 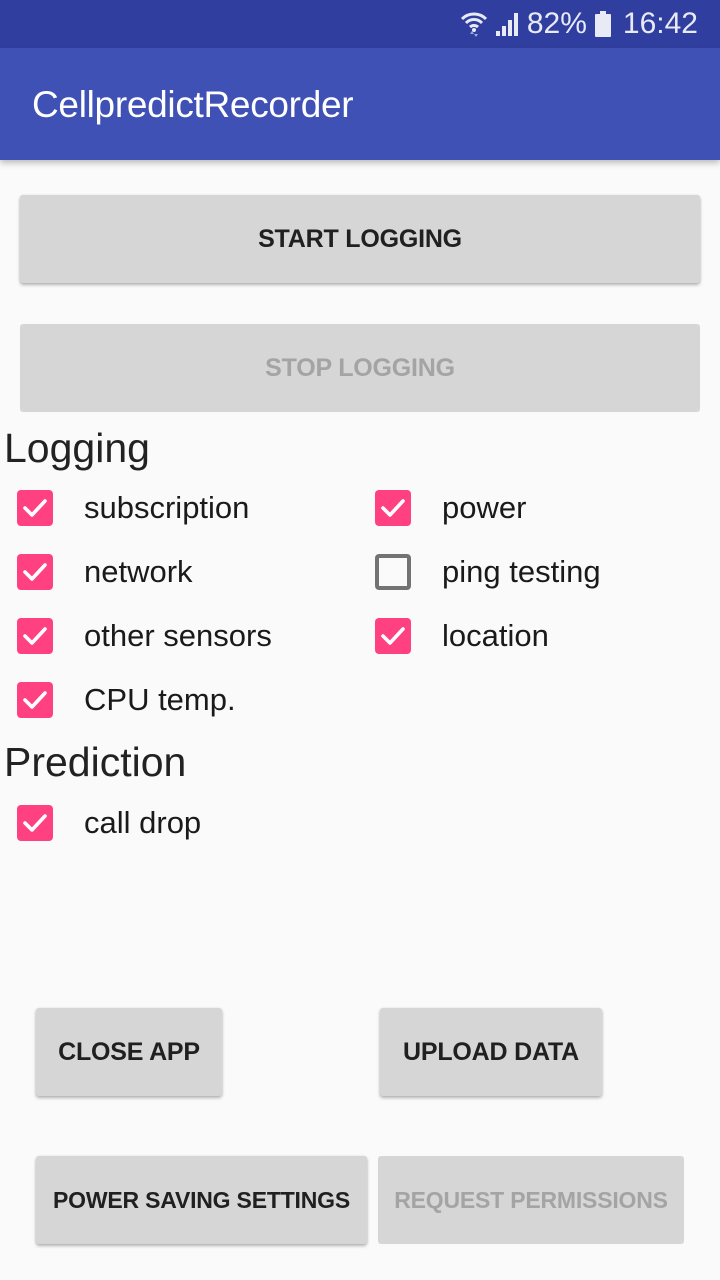 I want to click on wifi-icon, so click(x=473, y=24).